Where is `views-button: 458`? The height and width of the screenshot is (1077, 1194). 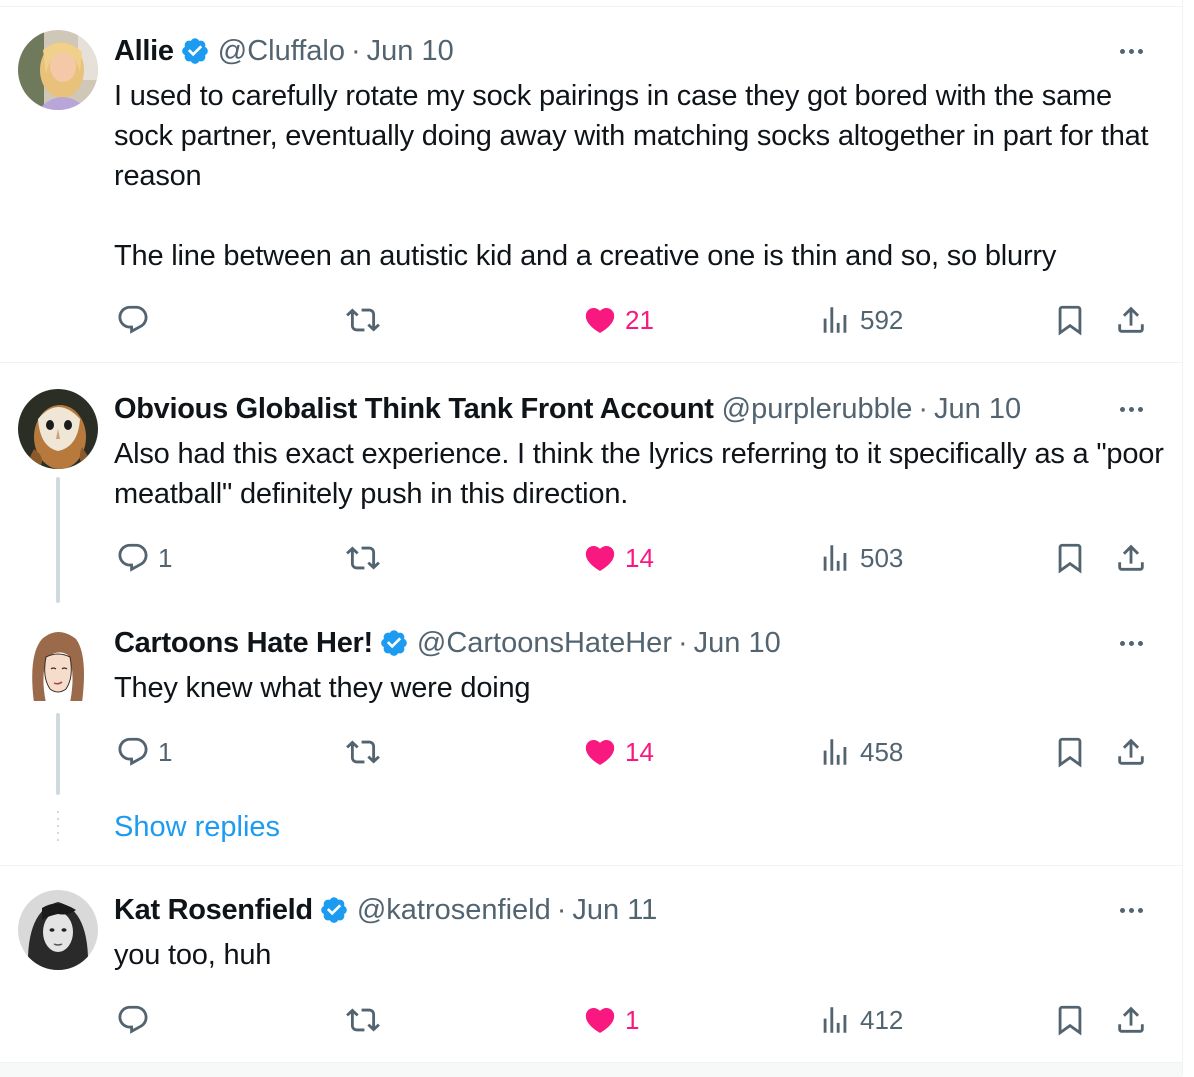
views-button: 458 is located at coordinates (860, 752).